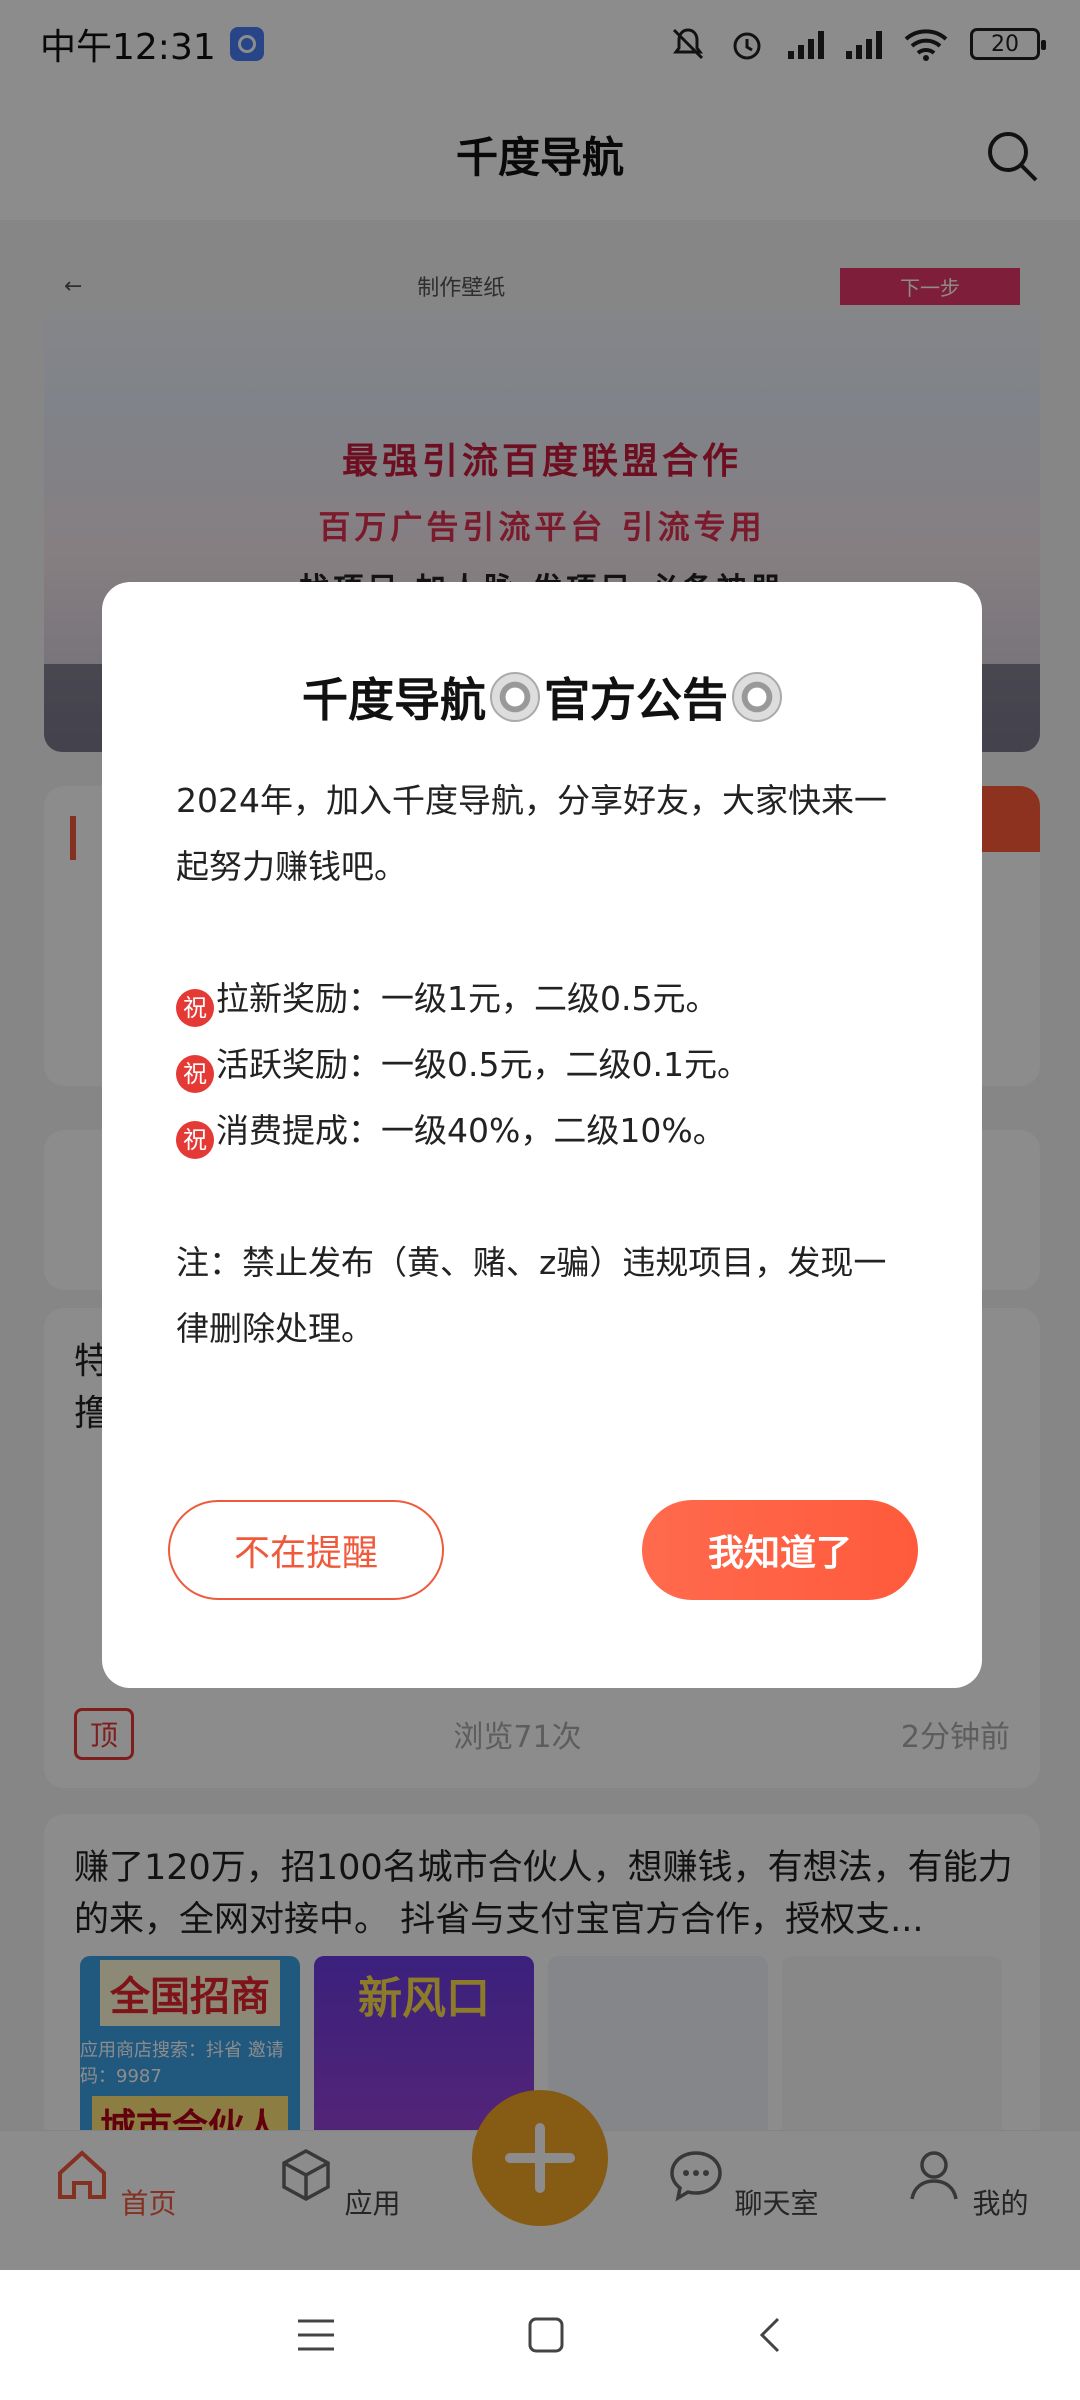 The height and width of the screenshot is (2400, 1080). What do you see at coordinates (531, 1295) in the screenshot?
I see `dialog-note: 注：禁止发布（黄、赌、z骗）违规项目，发现一律删除处理。` at bounding box center [531, 1295].